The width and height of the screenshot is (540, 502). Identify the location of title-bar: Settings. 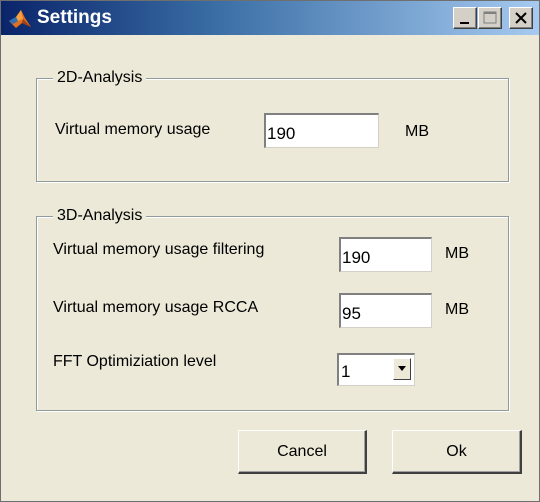
(270, 18).